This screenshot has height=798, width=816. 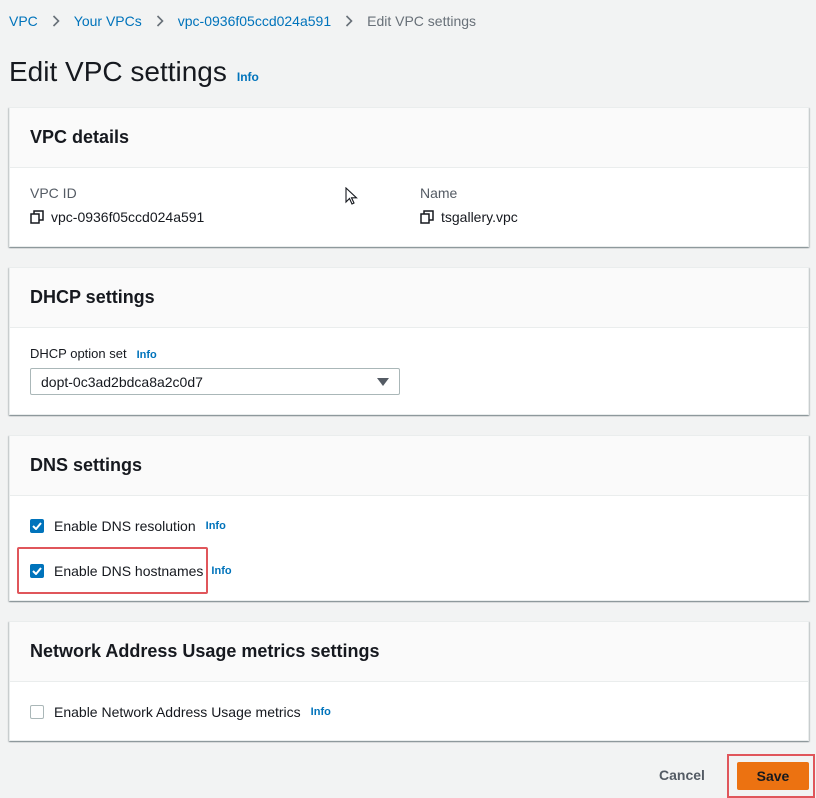 What do you see at coordinates (108, 21) in the screenshot?
I see `breadcrumb-your-vpcs: Your VPCs` at bounding box center [108, 21].